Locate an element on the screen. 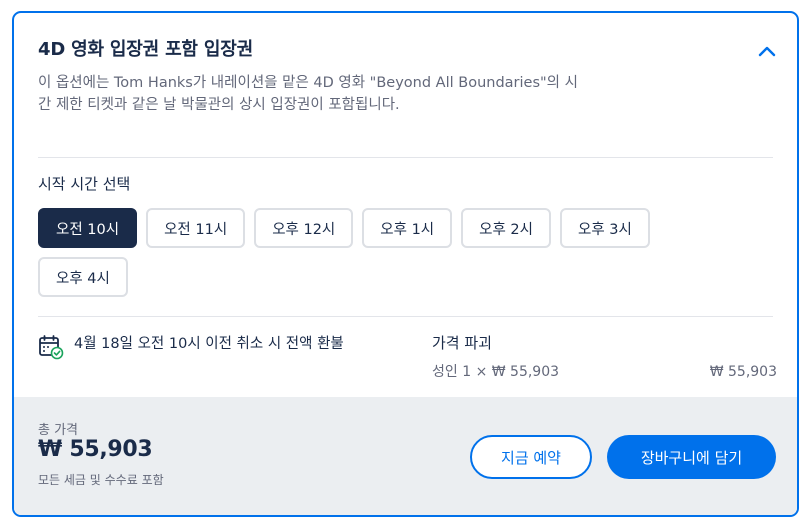 Image resolution: width=810 pixels, height=531 pixels. price-row-amount: ₩ 55,903 is located at coordinates (743, 372).